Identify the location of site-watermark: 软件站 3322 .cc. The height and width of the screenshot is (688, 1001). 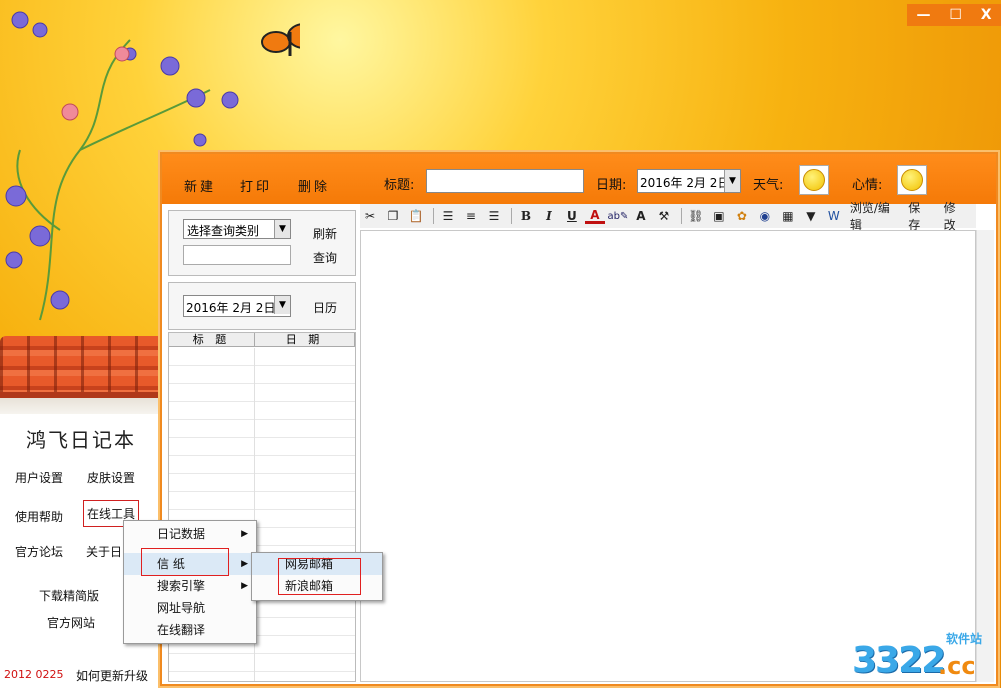
(924, 656).